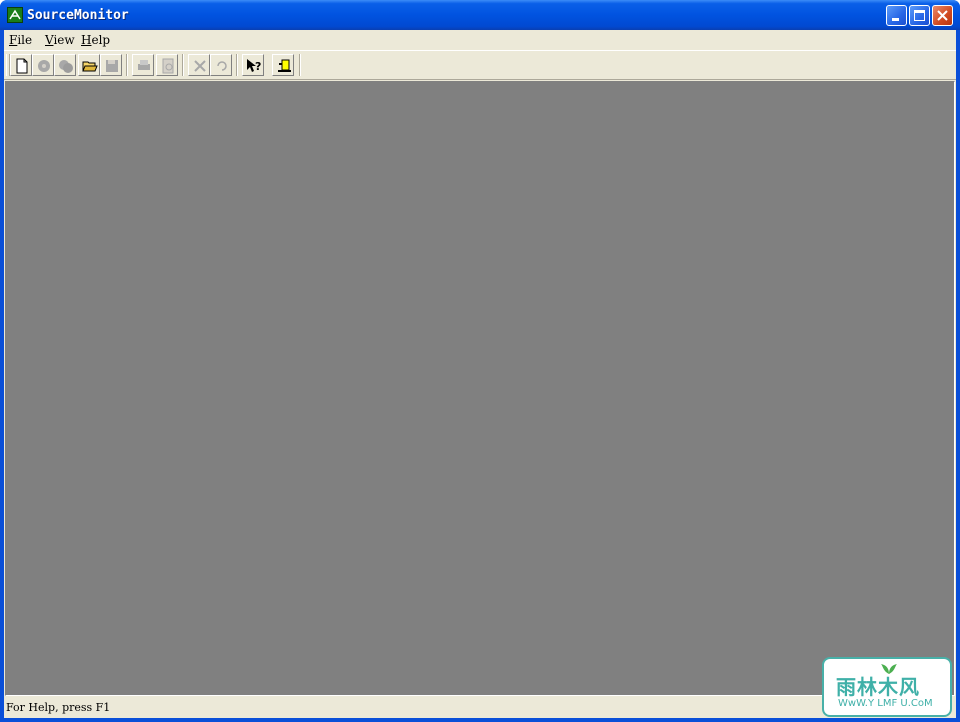 The image size is (960, 722). What do you see at coordinates (95, 40) in the screenshot?
I see `menu-help: Help` at bounding box center [95, 40].